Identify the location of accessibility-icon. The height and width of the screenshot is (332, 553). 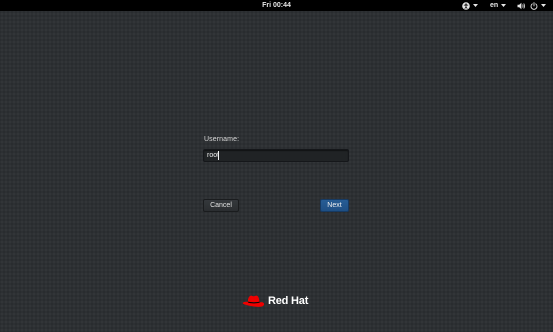
(466, 5).